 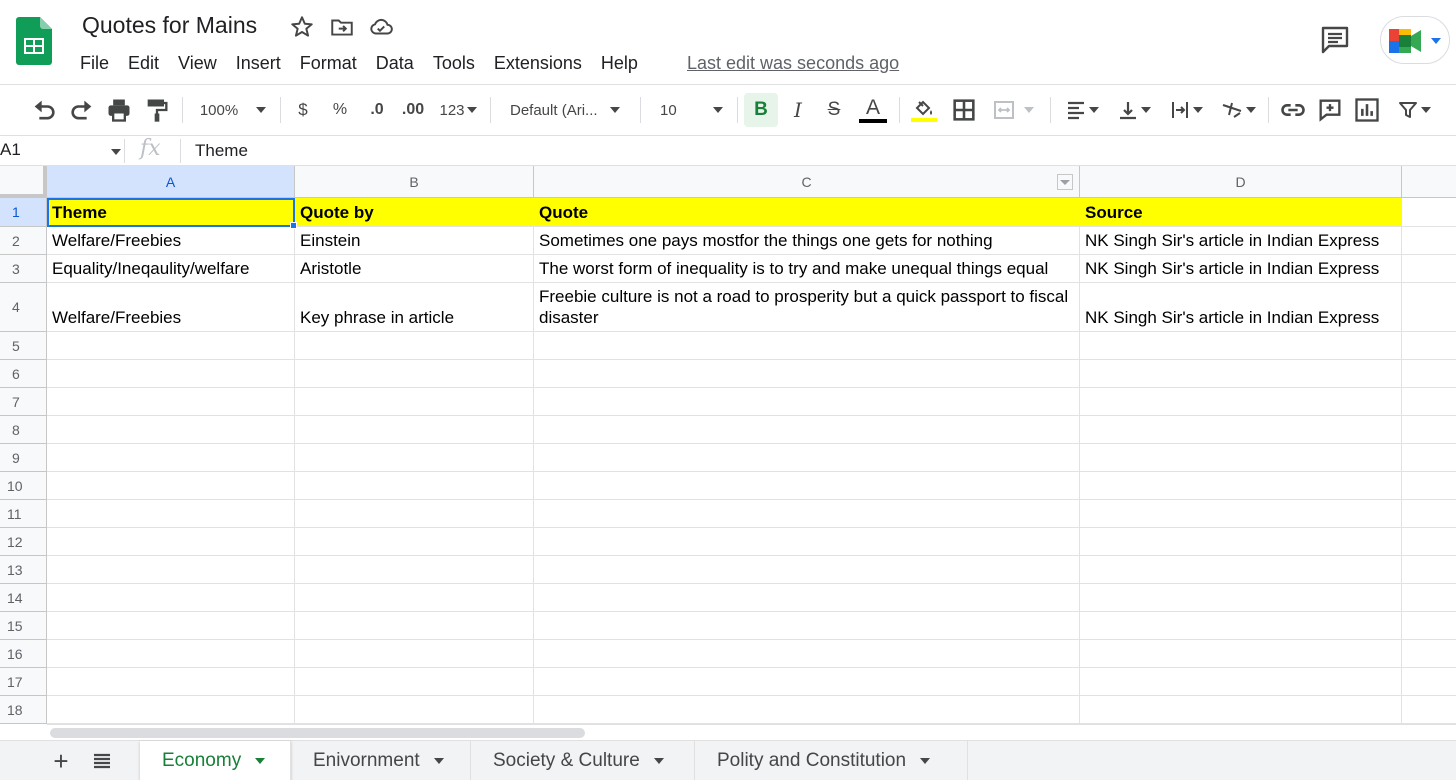 What do you see at coordinates (23, 626) in the screenshot?
I see `row-header: 15` at bounding box center [23, 626].